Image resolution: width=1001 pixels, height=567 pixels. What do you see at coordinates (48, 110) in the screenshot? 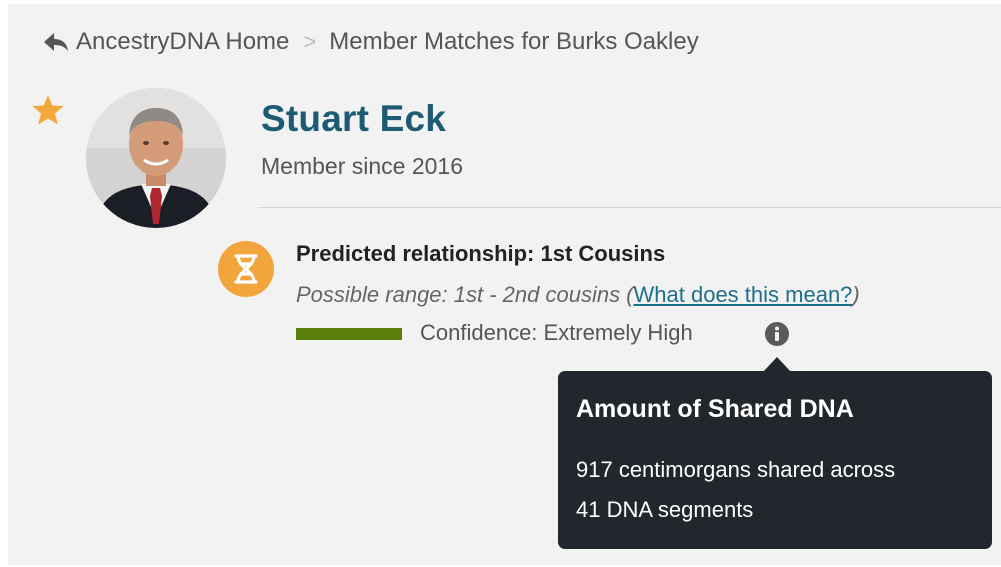
I see `star-icon` at bounding box center [48, 110].